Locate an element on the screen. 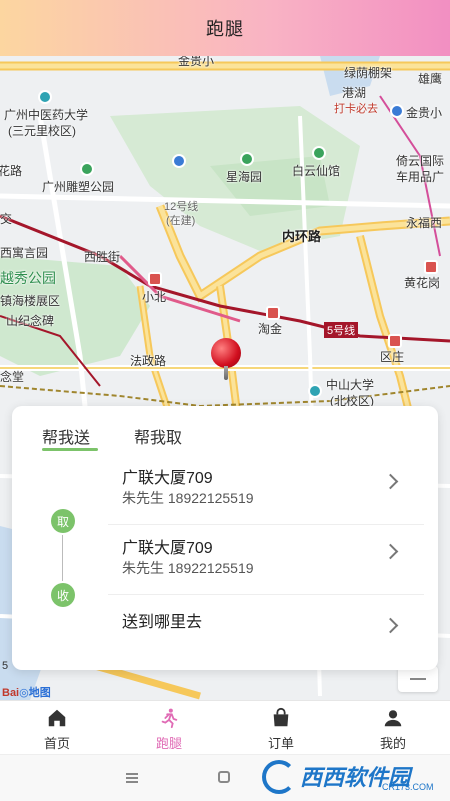 This screenshot has height=801, width=450. nav-label: 我的 is located at coordinates (392, 743).